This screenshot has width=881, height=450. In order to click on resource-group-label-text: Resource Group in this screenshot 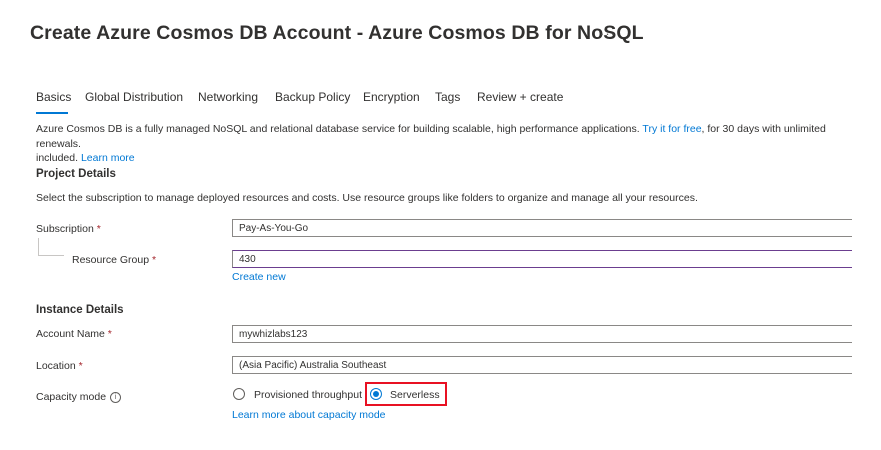, I will do `click(111, 260)`.